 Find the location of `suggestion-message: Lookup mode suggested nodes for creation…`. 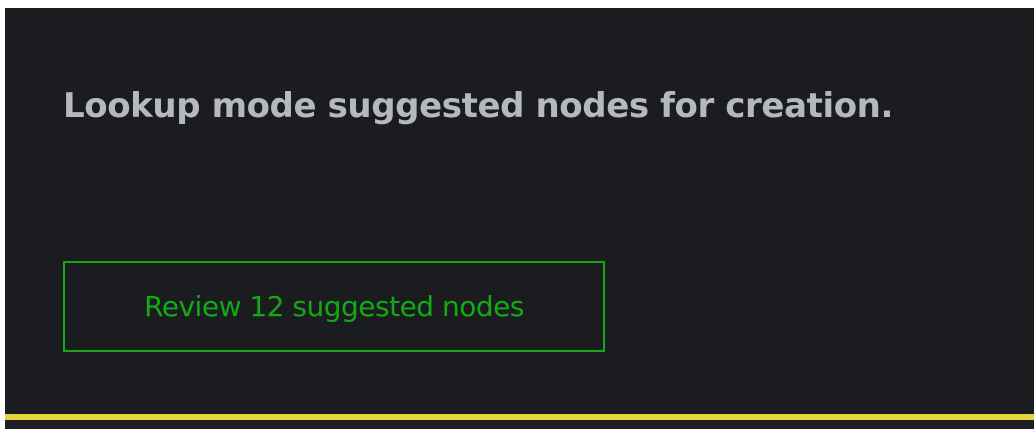

suggestion-message: Lookup mode suggested nodes for creation… is located at coordinates (478, 106).